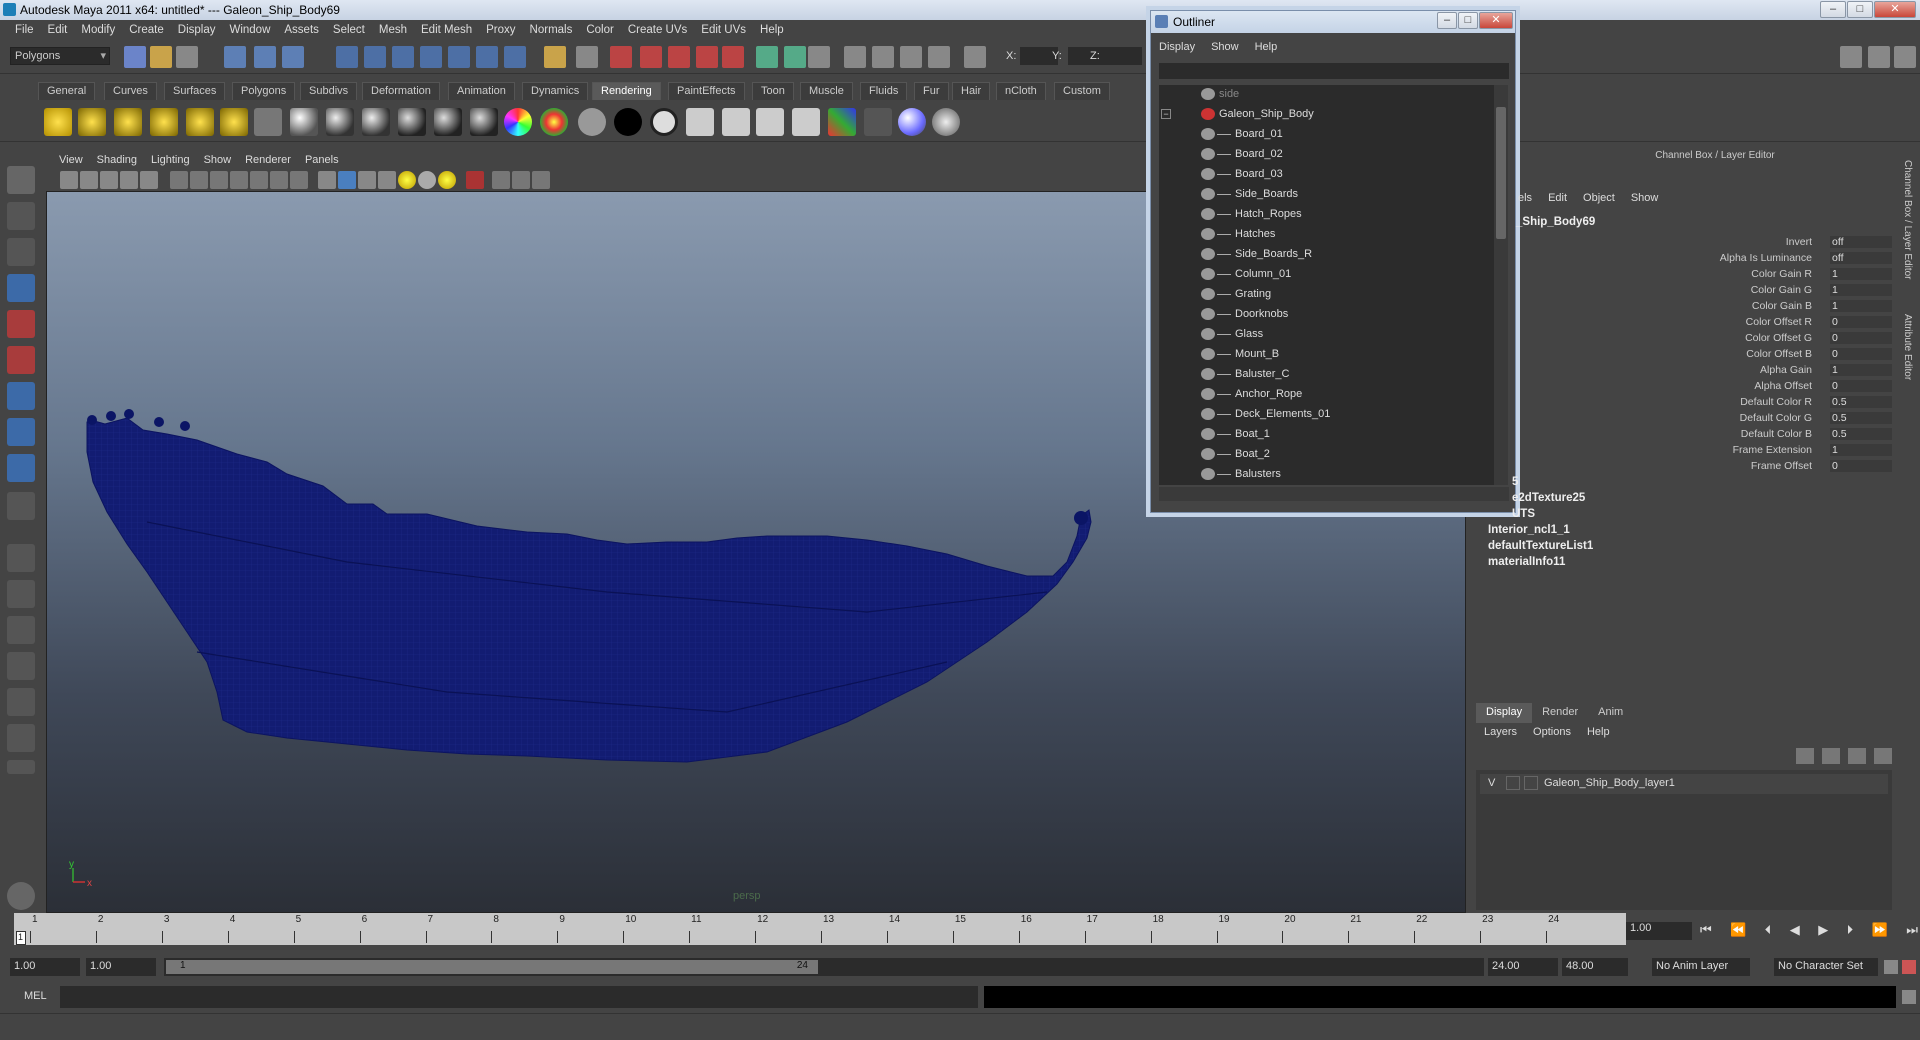 This screenshot has height=1040, width=1920. What do you see at coordinates (599, 30) in the screenshot?
I see `menu-color: Color` at bounding box center [599, 30].